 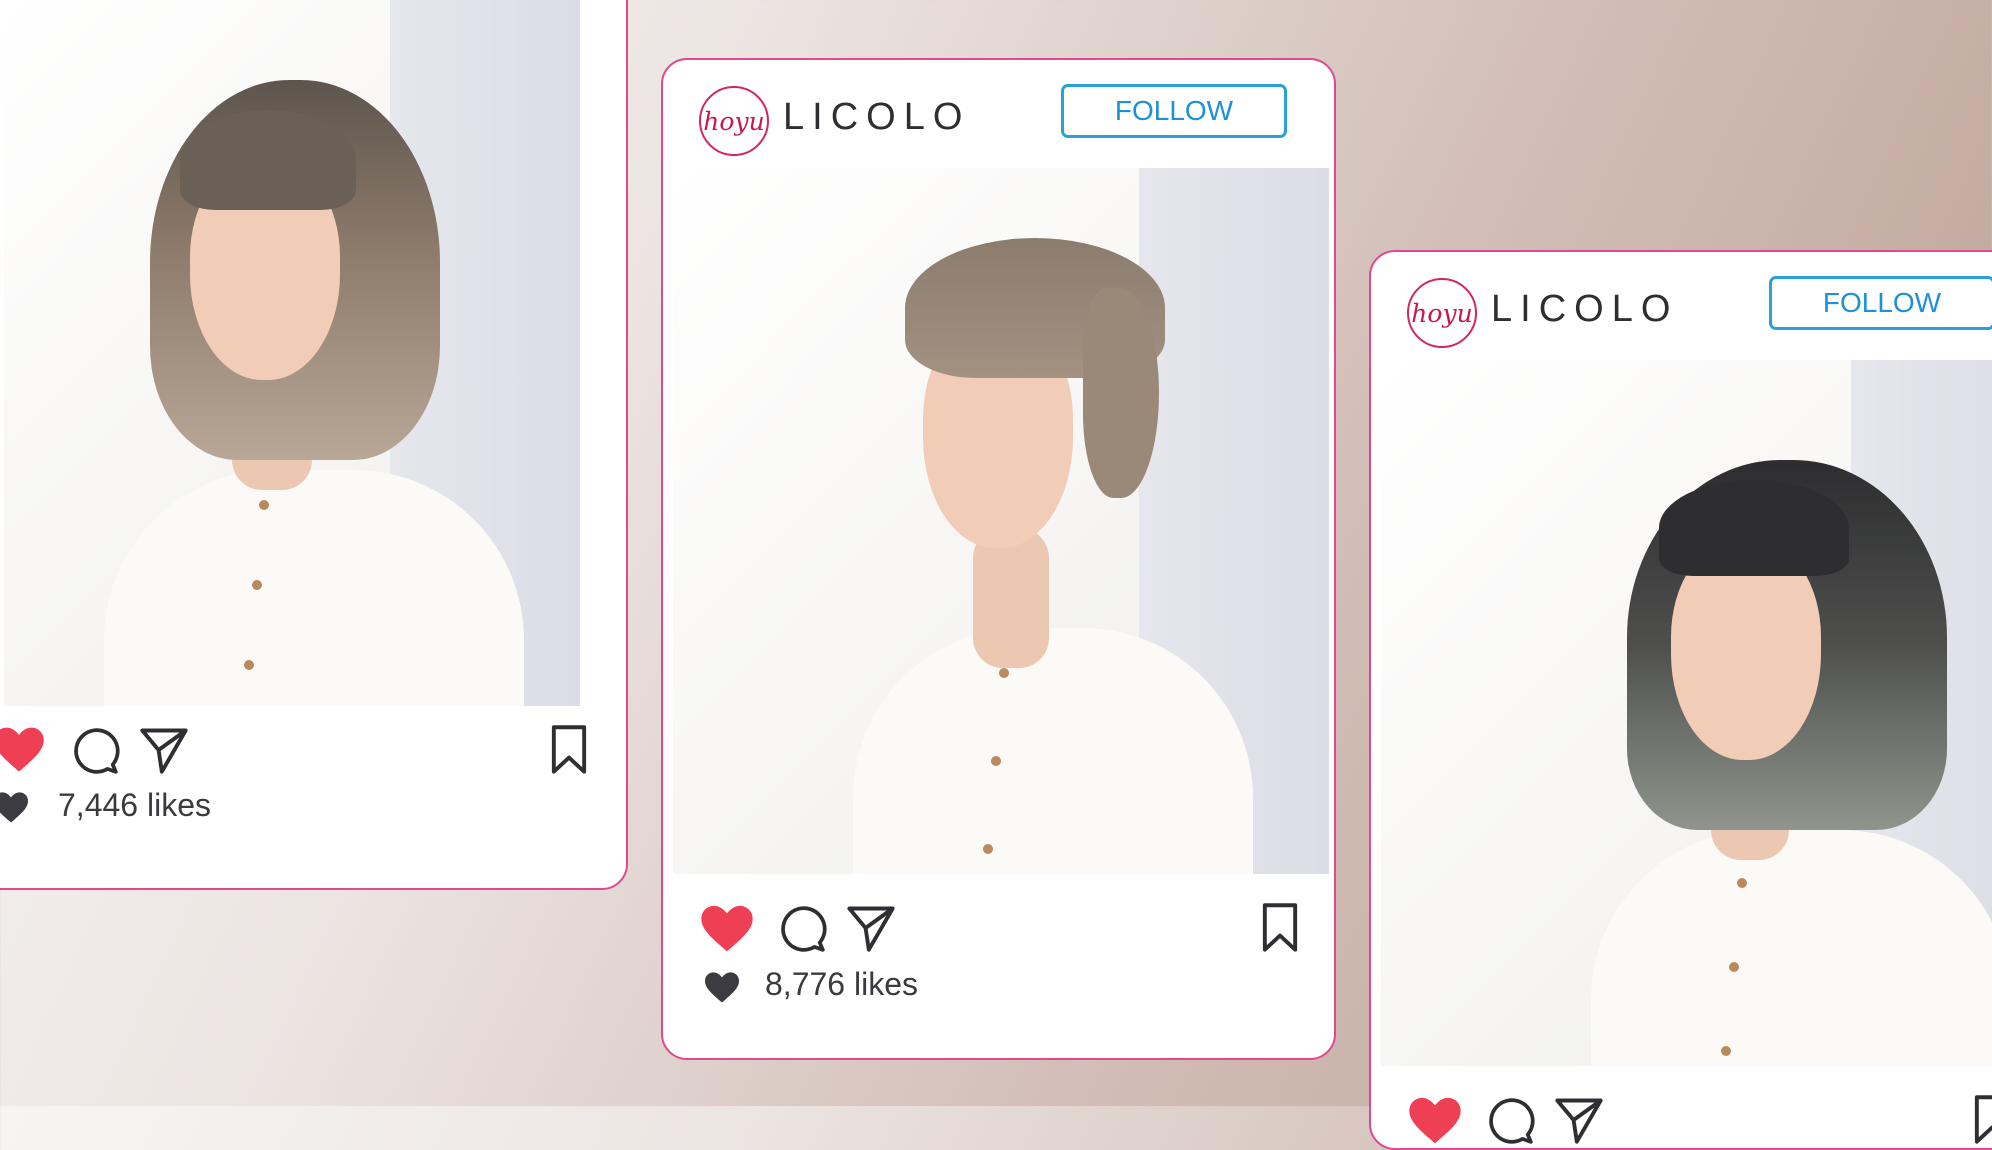 What do you see at coordinates (841, 984) in the screenshot?
I see `likes-count: 8,776 likes` at bounding box center [841, 984].